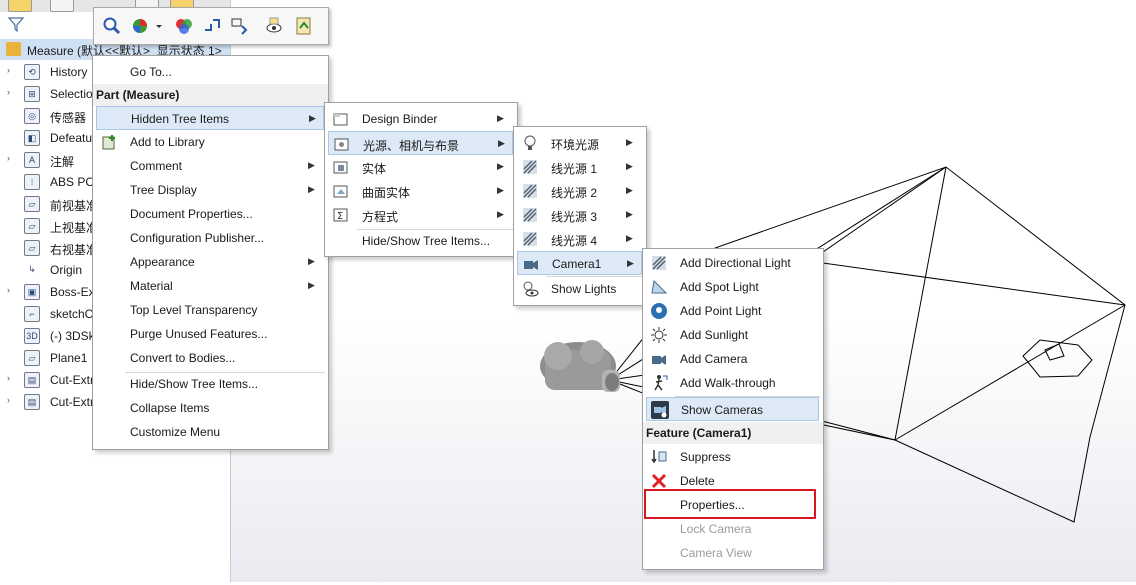  What do you see at coordinates (716, 529) in the screenshot?
I see `menu-item-label: Lock Camera` at bounding box center [716, 529].